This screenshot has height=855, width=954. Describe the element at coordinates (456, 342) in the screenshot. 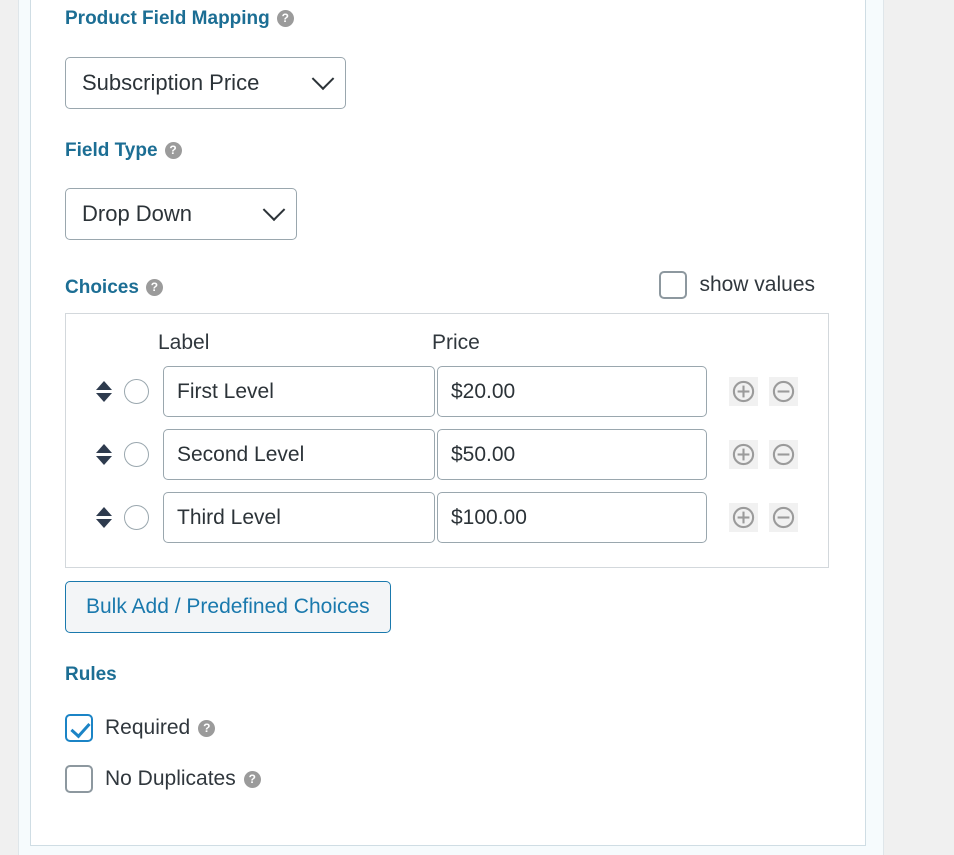

I see `column-header-price: Price` at that location.